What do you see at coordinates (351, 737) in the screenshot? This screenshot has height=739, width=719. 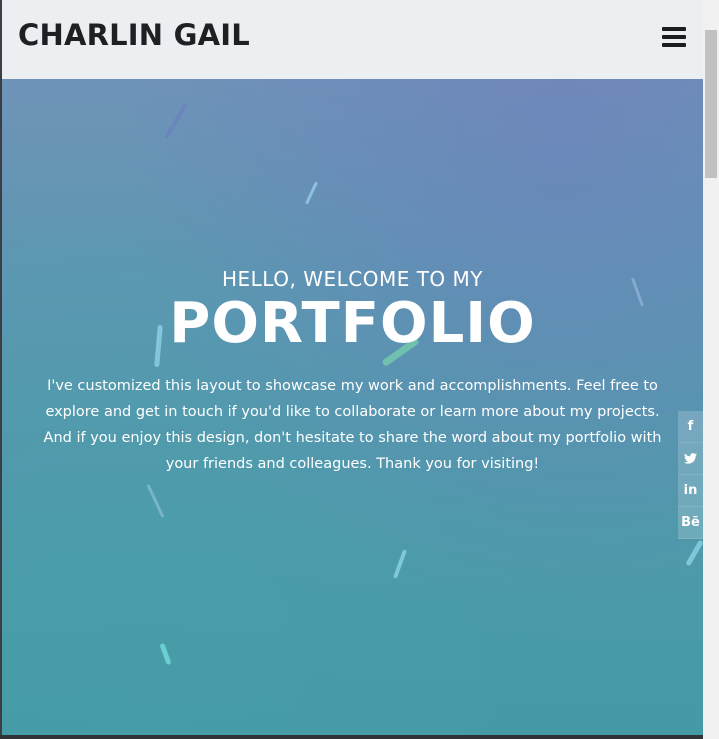 I see `window-bottom-edge` at bounding box center [351, 737].